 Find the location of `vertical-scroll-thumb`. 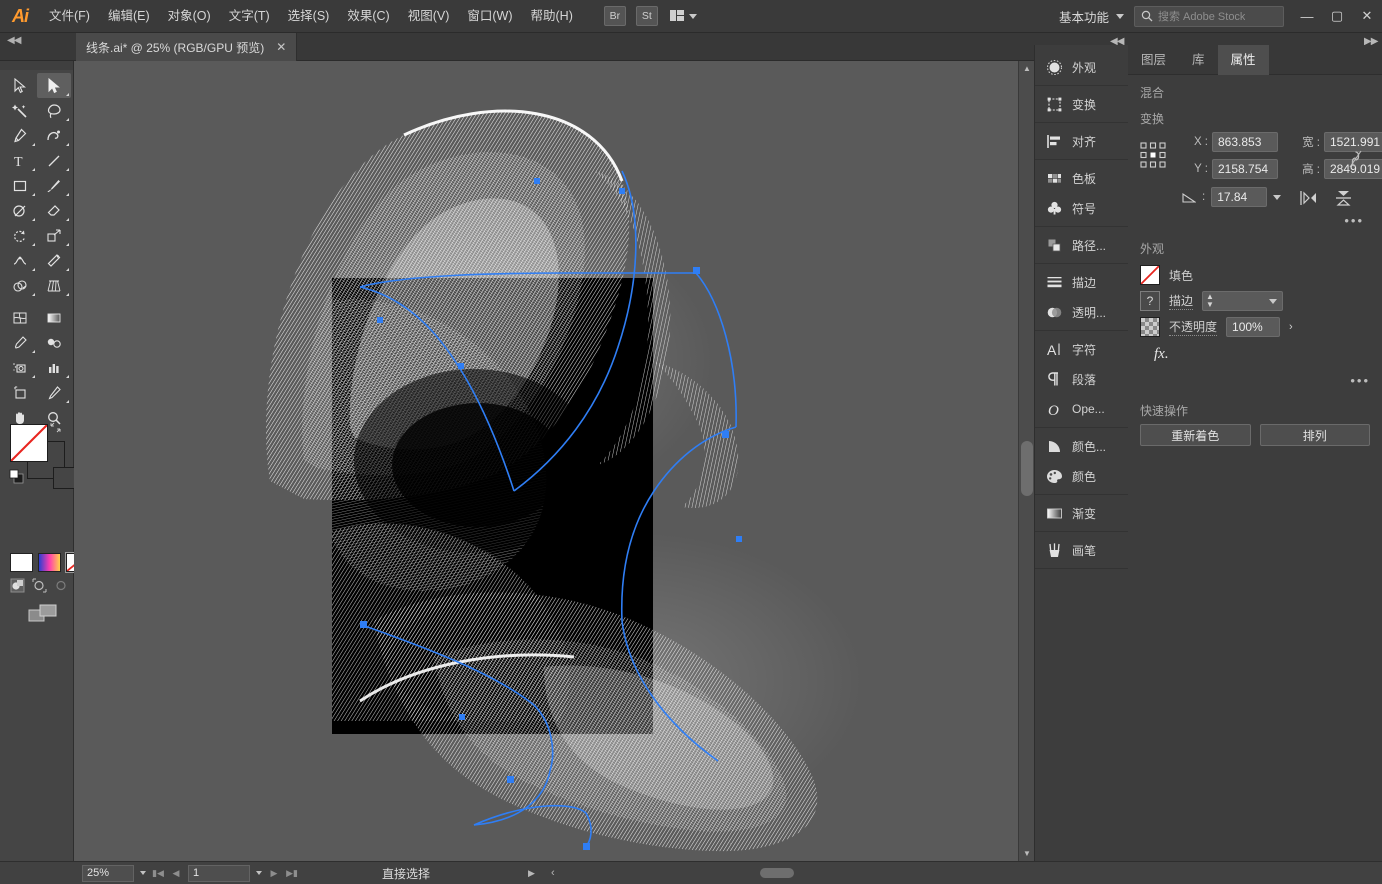

vertical-scroll-thumb is located at coordinates (1027, 468).